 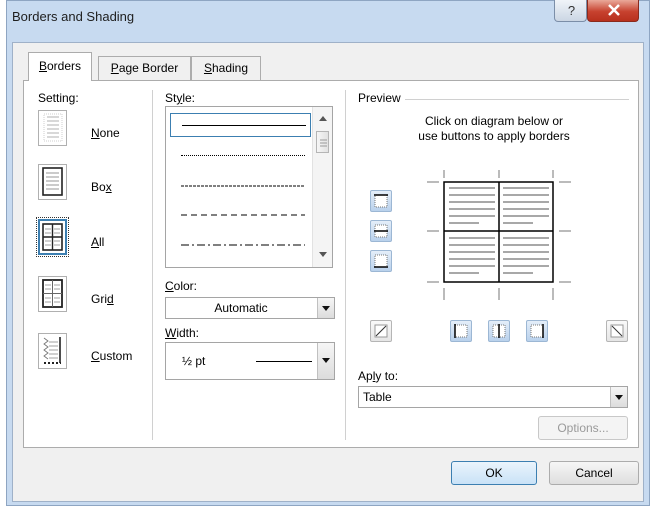 I want to click on setting-label: Setting:, so click(x=58, y=98).